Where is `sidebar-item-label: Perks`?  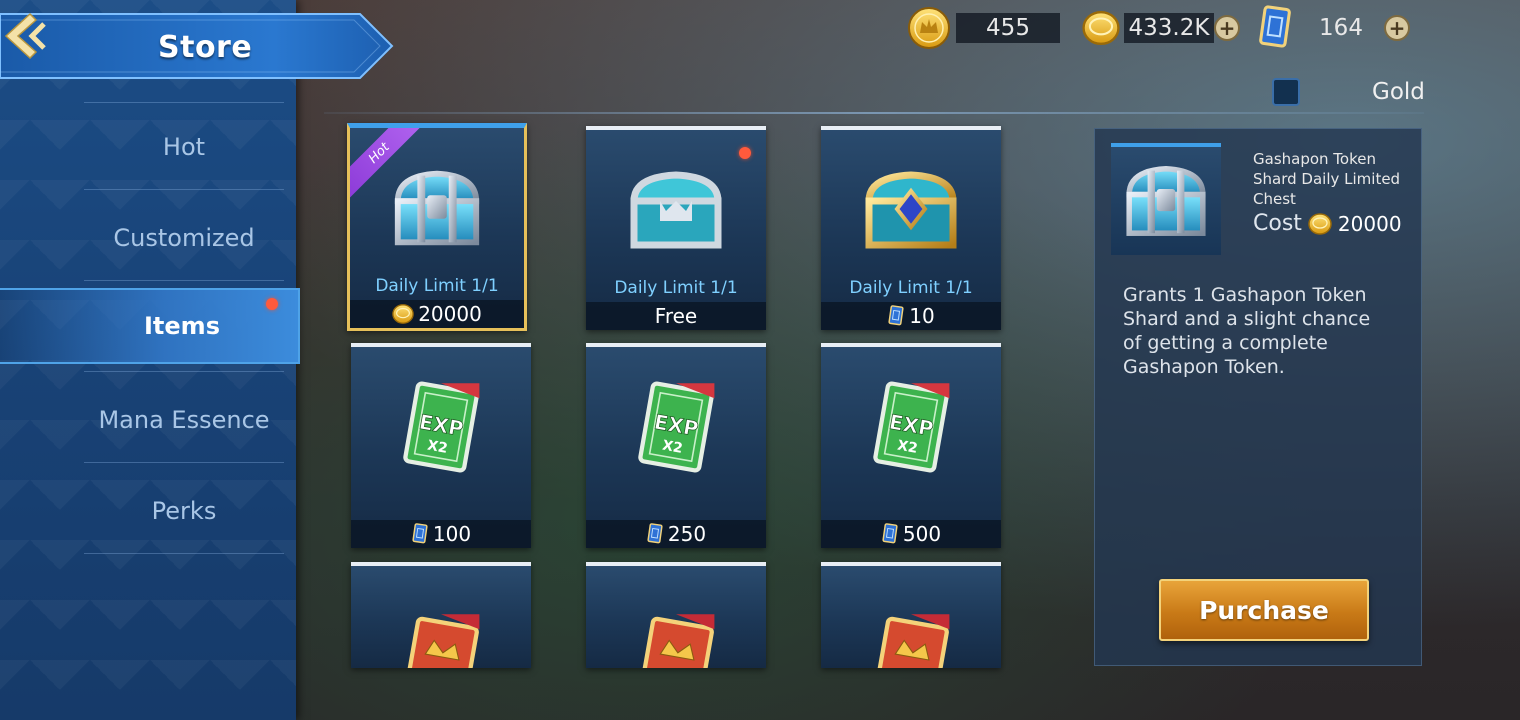 sidebar-item-label: Perks is located at coordinates (184, 511).